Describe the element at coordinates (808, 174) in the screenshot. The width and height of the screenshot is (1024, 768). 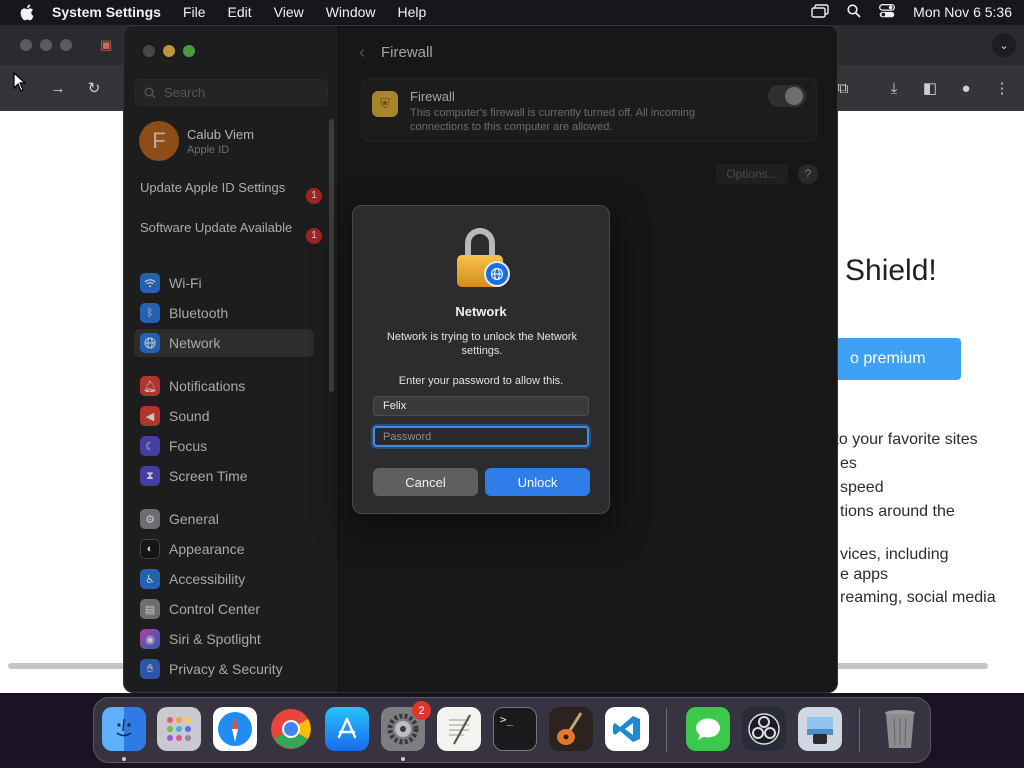
I see `help-button: ?` at that location.